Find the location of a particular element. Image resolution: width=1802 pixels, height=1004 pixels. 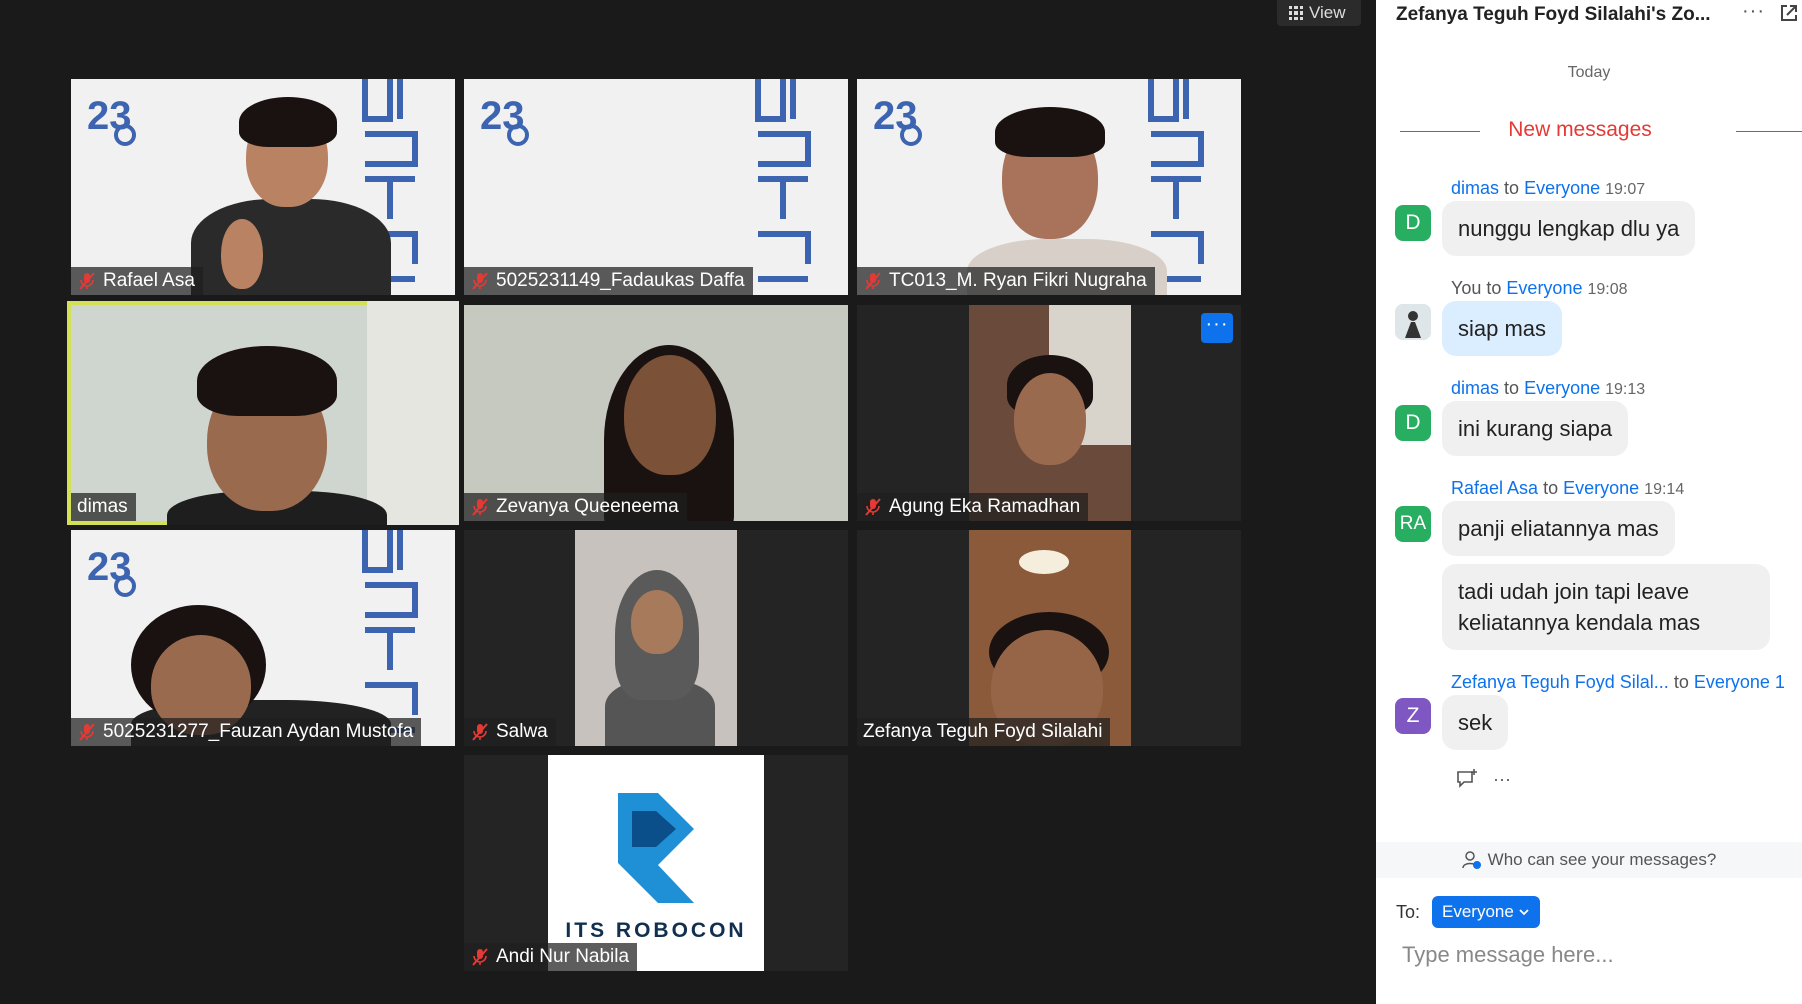

message-actions: ··· is located at coordinates (1483, 779).